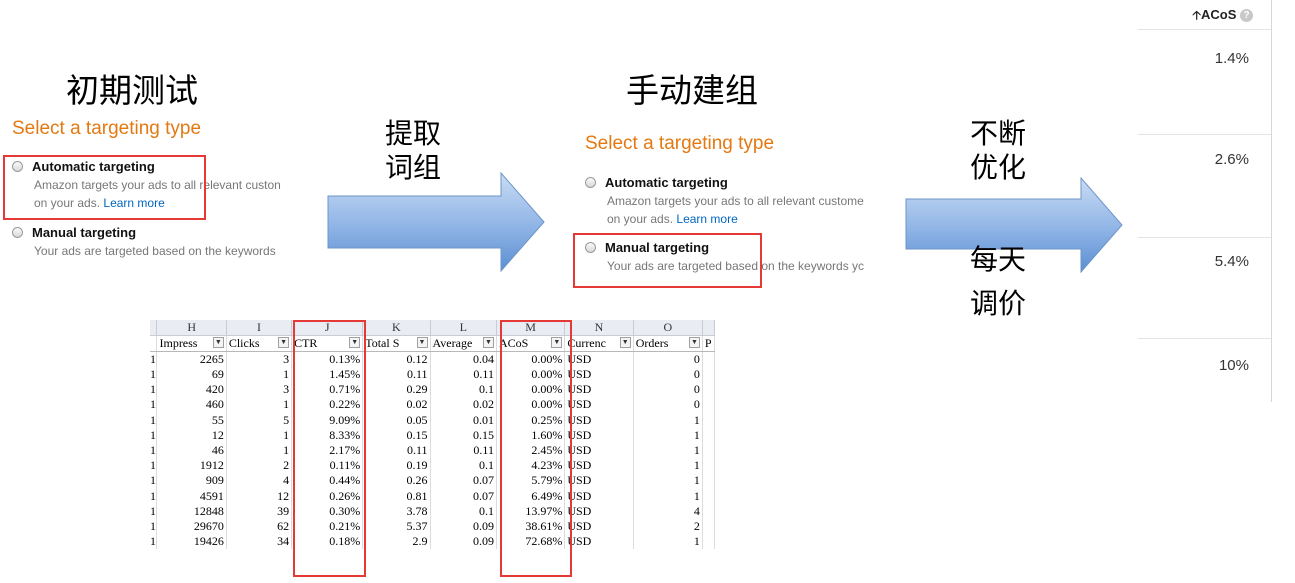 This screenshot has height=583, width=1295. Describe the element at coordinates (259, 328) in the screenshot. I see `column-letter: I` at that location.